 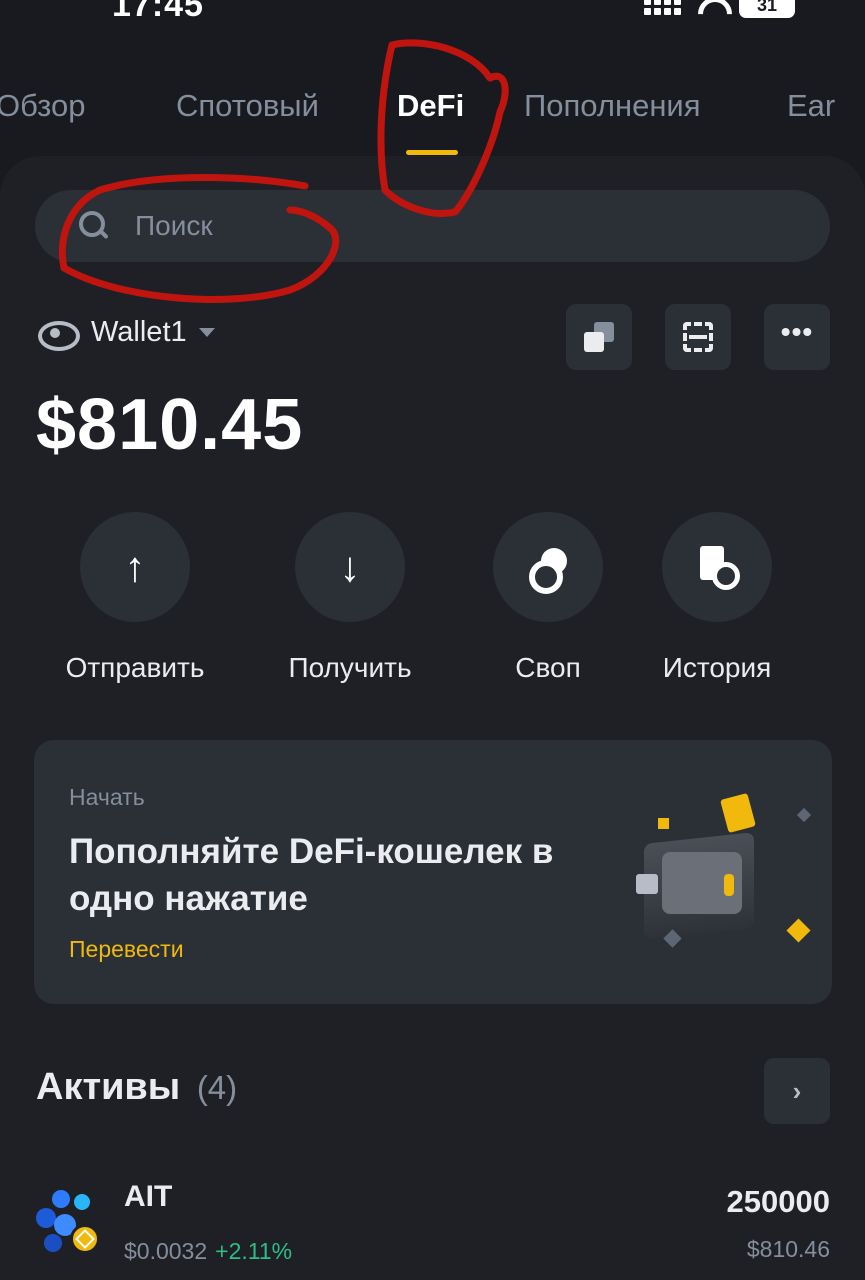 What do you see at coordinates (435, 226) in the screenshot?
I see `search-input` at bounding box center [435, 226].